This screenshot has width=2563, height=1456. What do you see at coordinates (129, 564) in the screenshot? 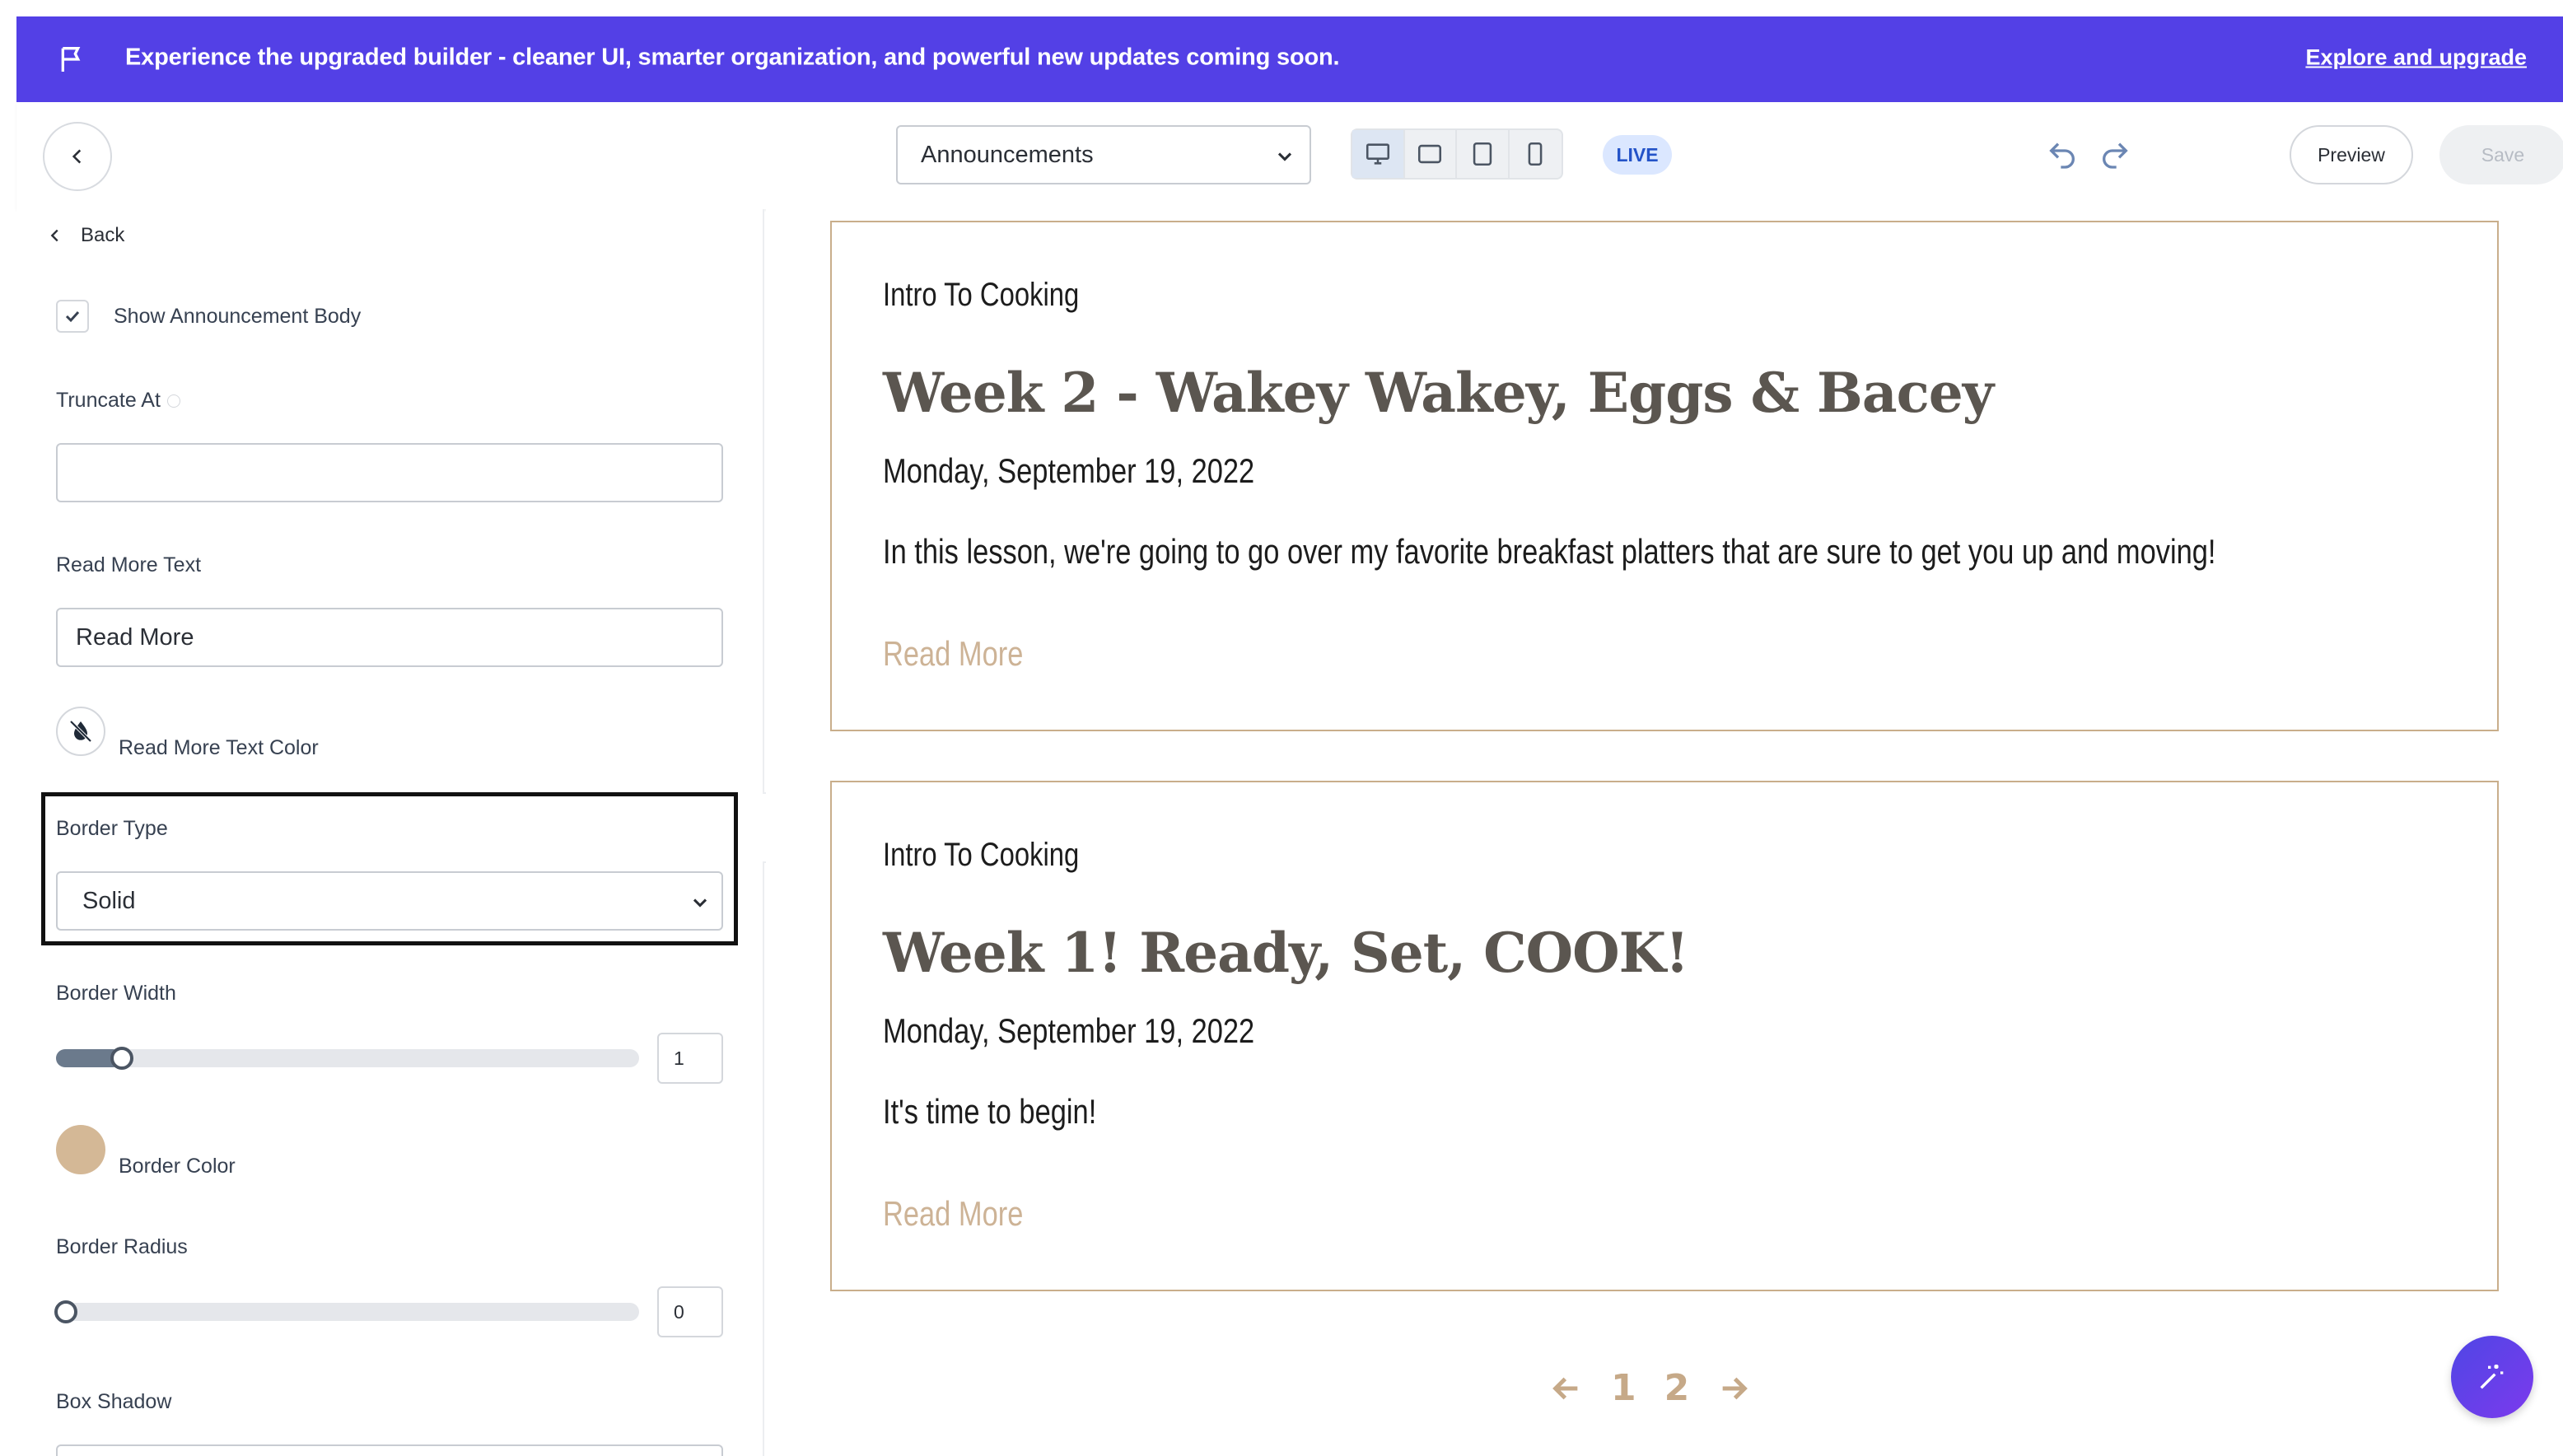
I see `read-more-text-label: Read More Text` at bounding box center [129, 564].